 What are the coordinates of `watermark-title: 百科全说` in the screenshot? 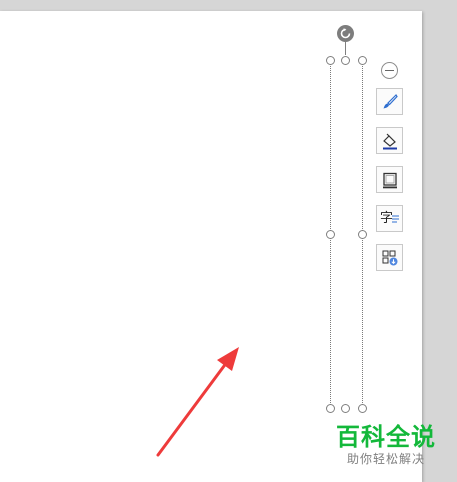 It's located at (386, 437).